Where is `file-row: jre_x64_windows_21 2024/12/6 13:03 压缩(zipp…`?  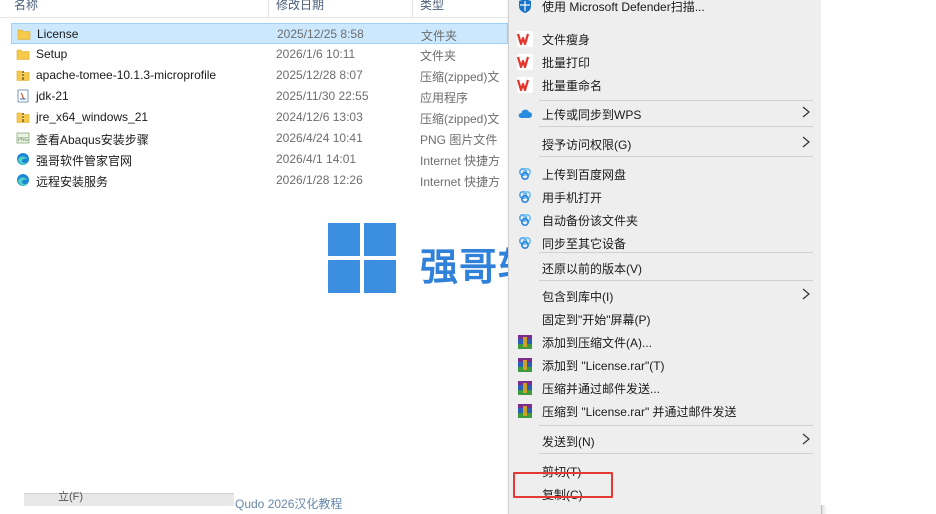
file-row: jre_x64_windows_21 2024/12/6 13:03 压缩(zipp… is located at coordinates (259, 117).